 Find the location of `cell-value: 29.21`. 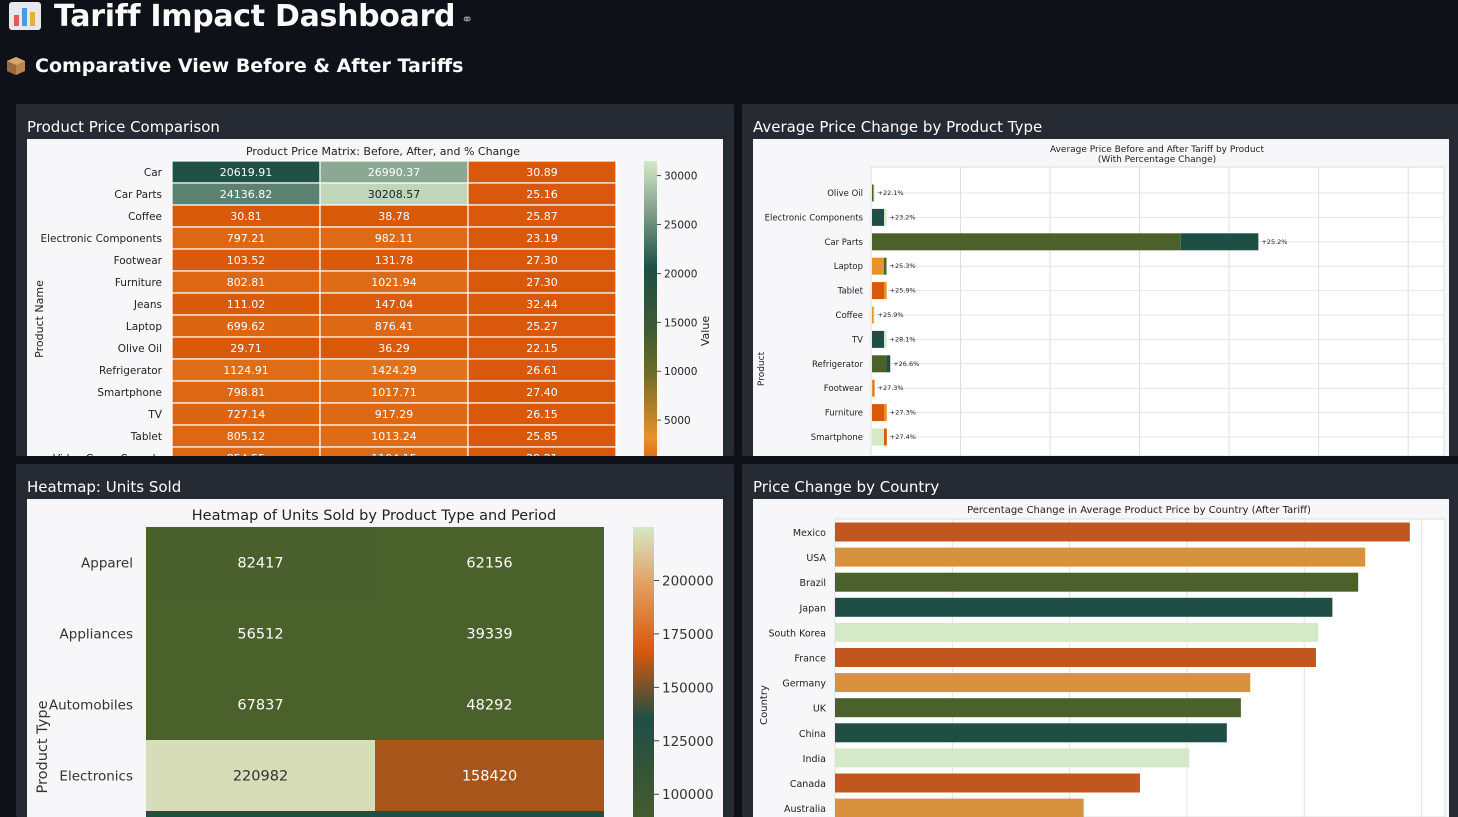

cell-value: 29.21 is located at coordinates (542, 454).